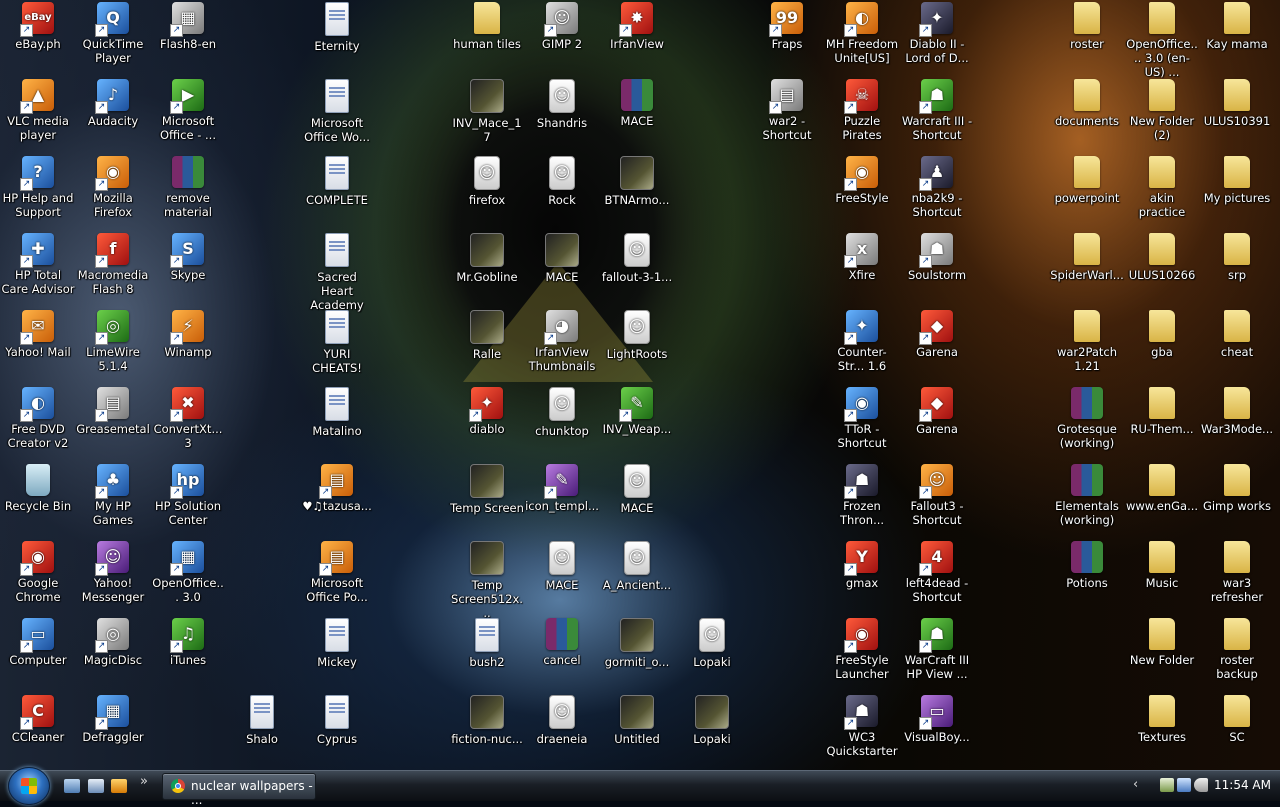 This screenshot has height=807, width=1280. I want to click on desktop-icon-new-folder-2: New Folder (2), so click(1162, 114).